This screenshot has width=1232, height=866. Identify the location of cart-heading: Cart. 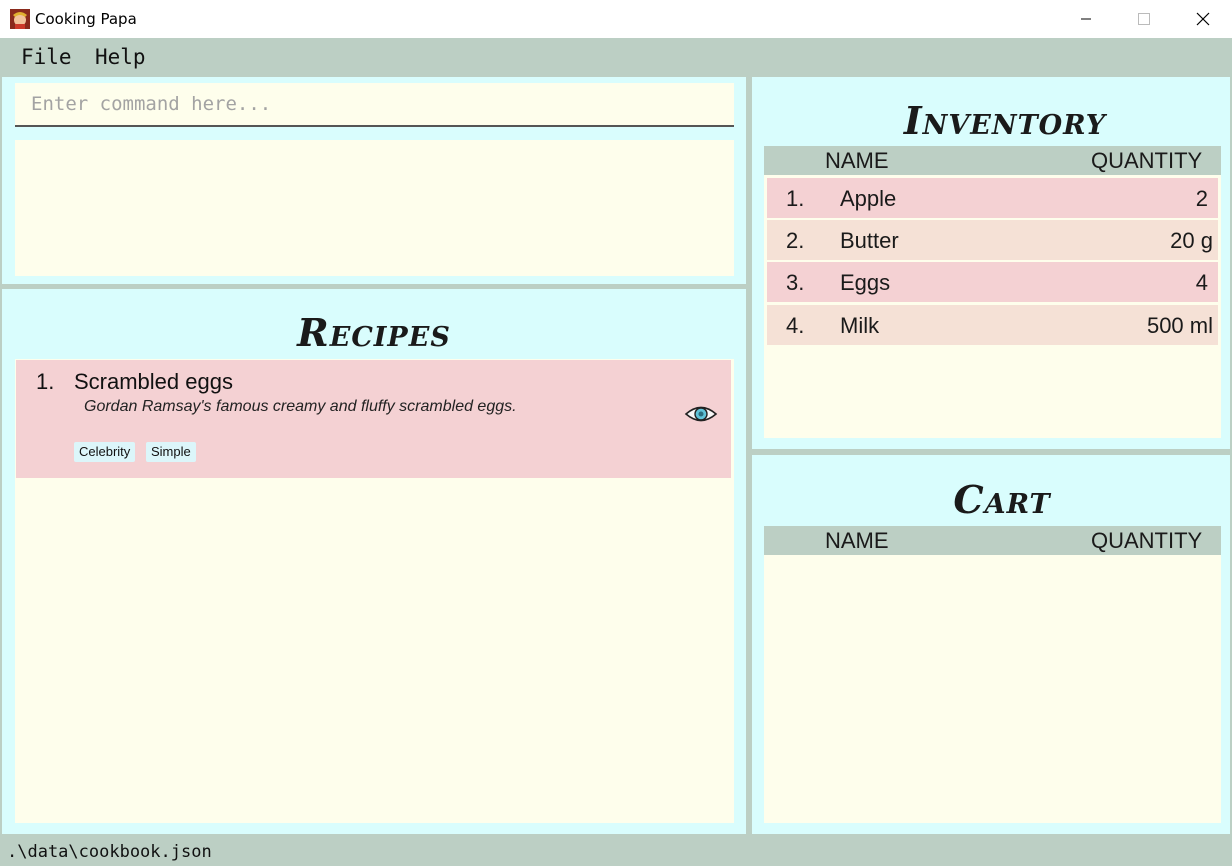
(1002, 499).